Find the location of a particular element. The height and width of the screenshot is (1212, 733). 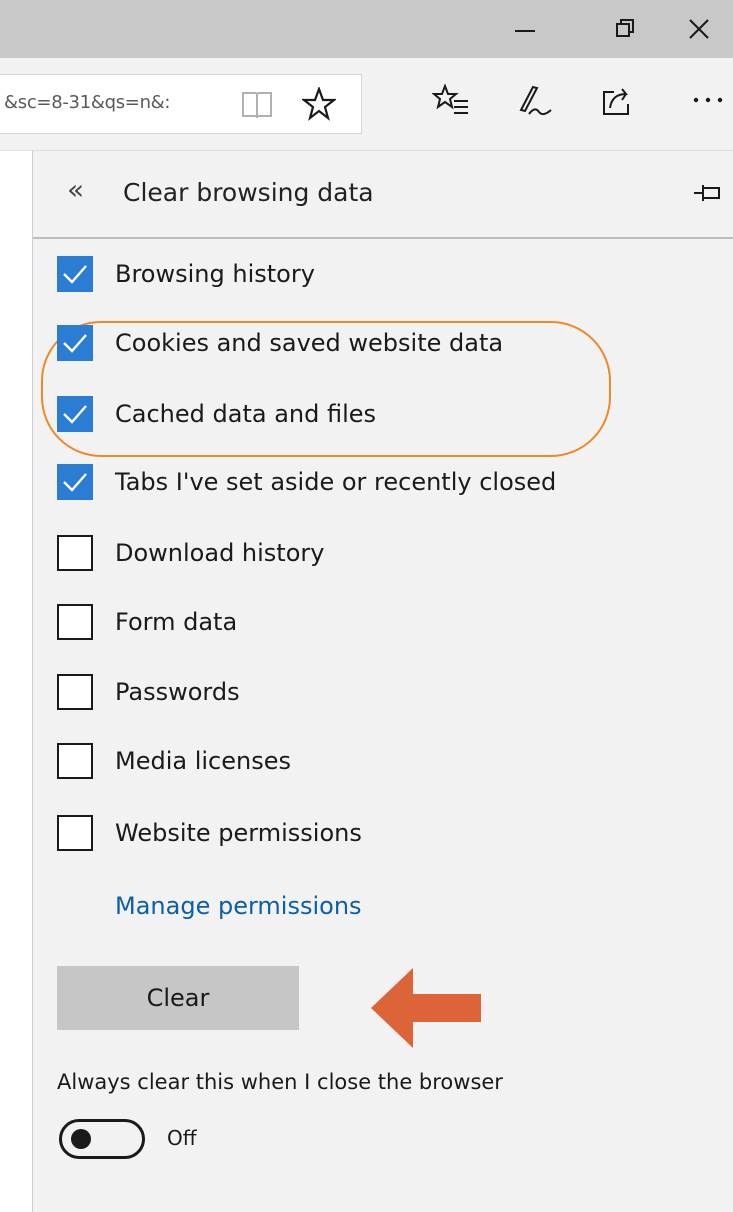

minimize-icon is located at coordinates (525, 31).